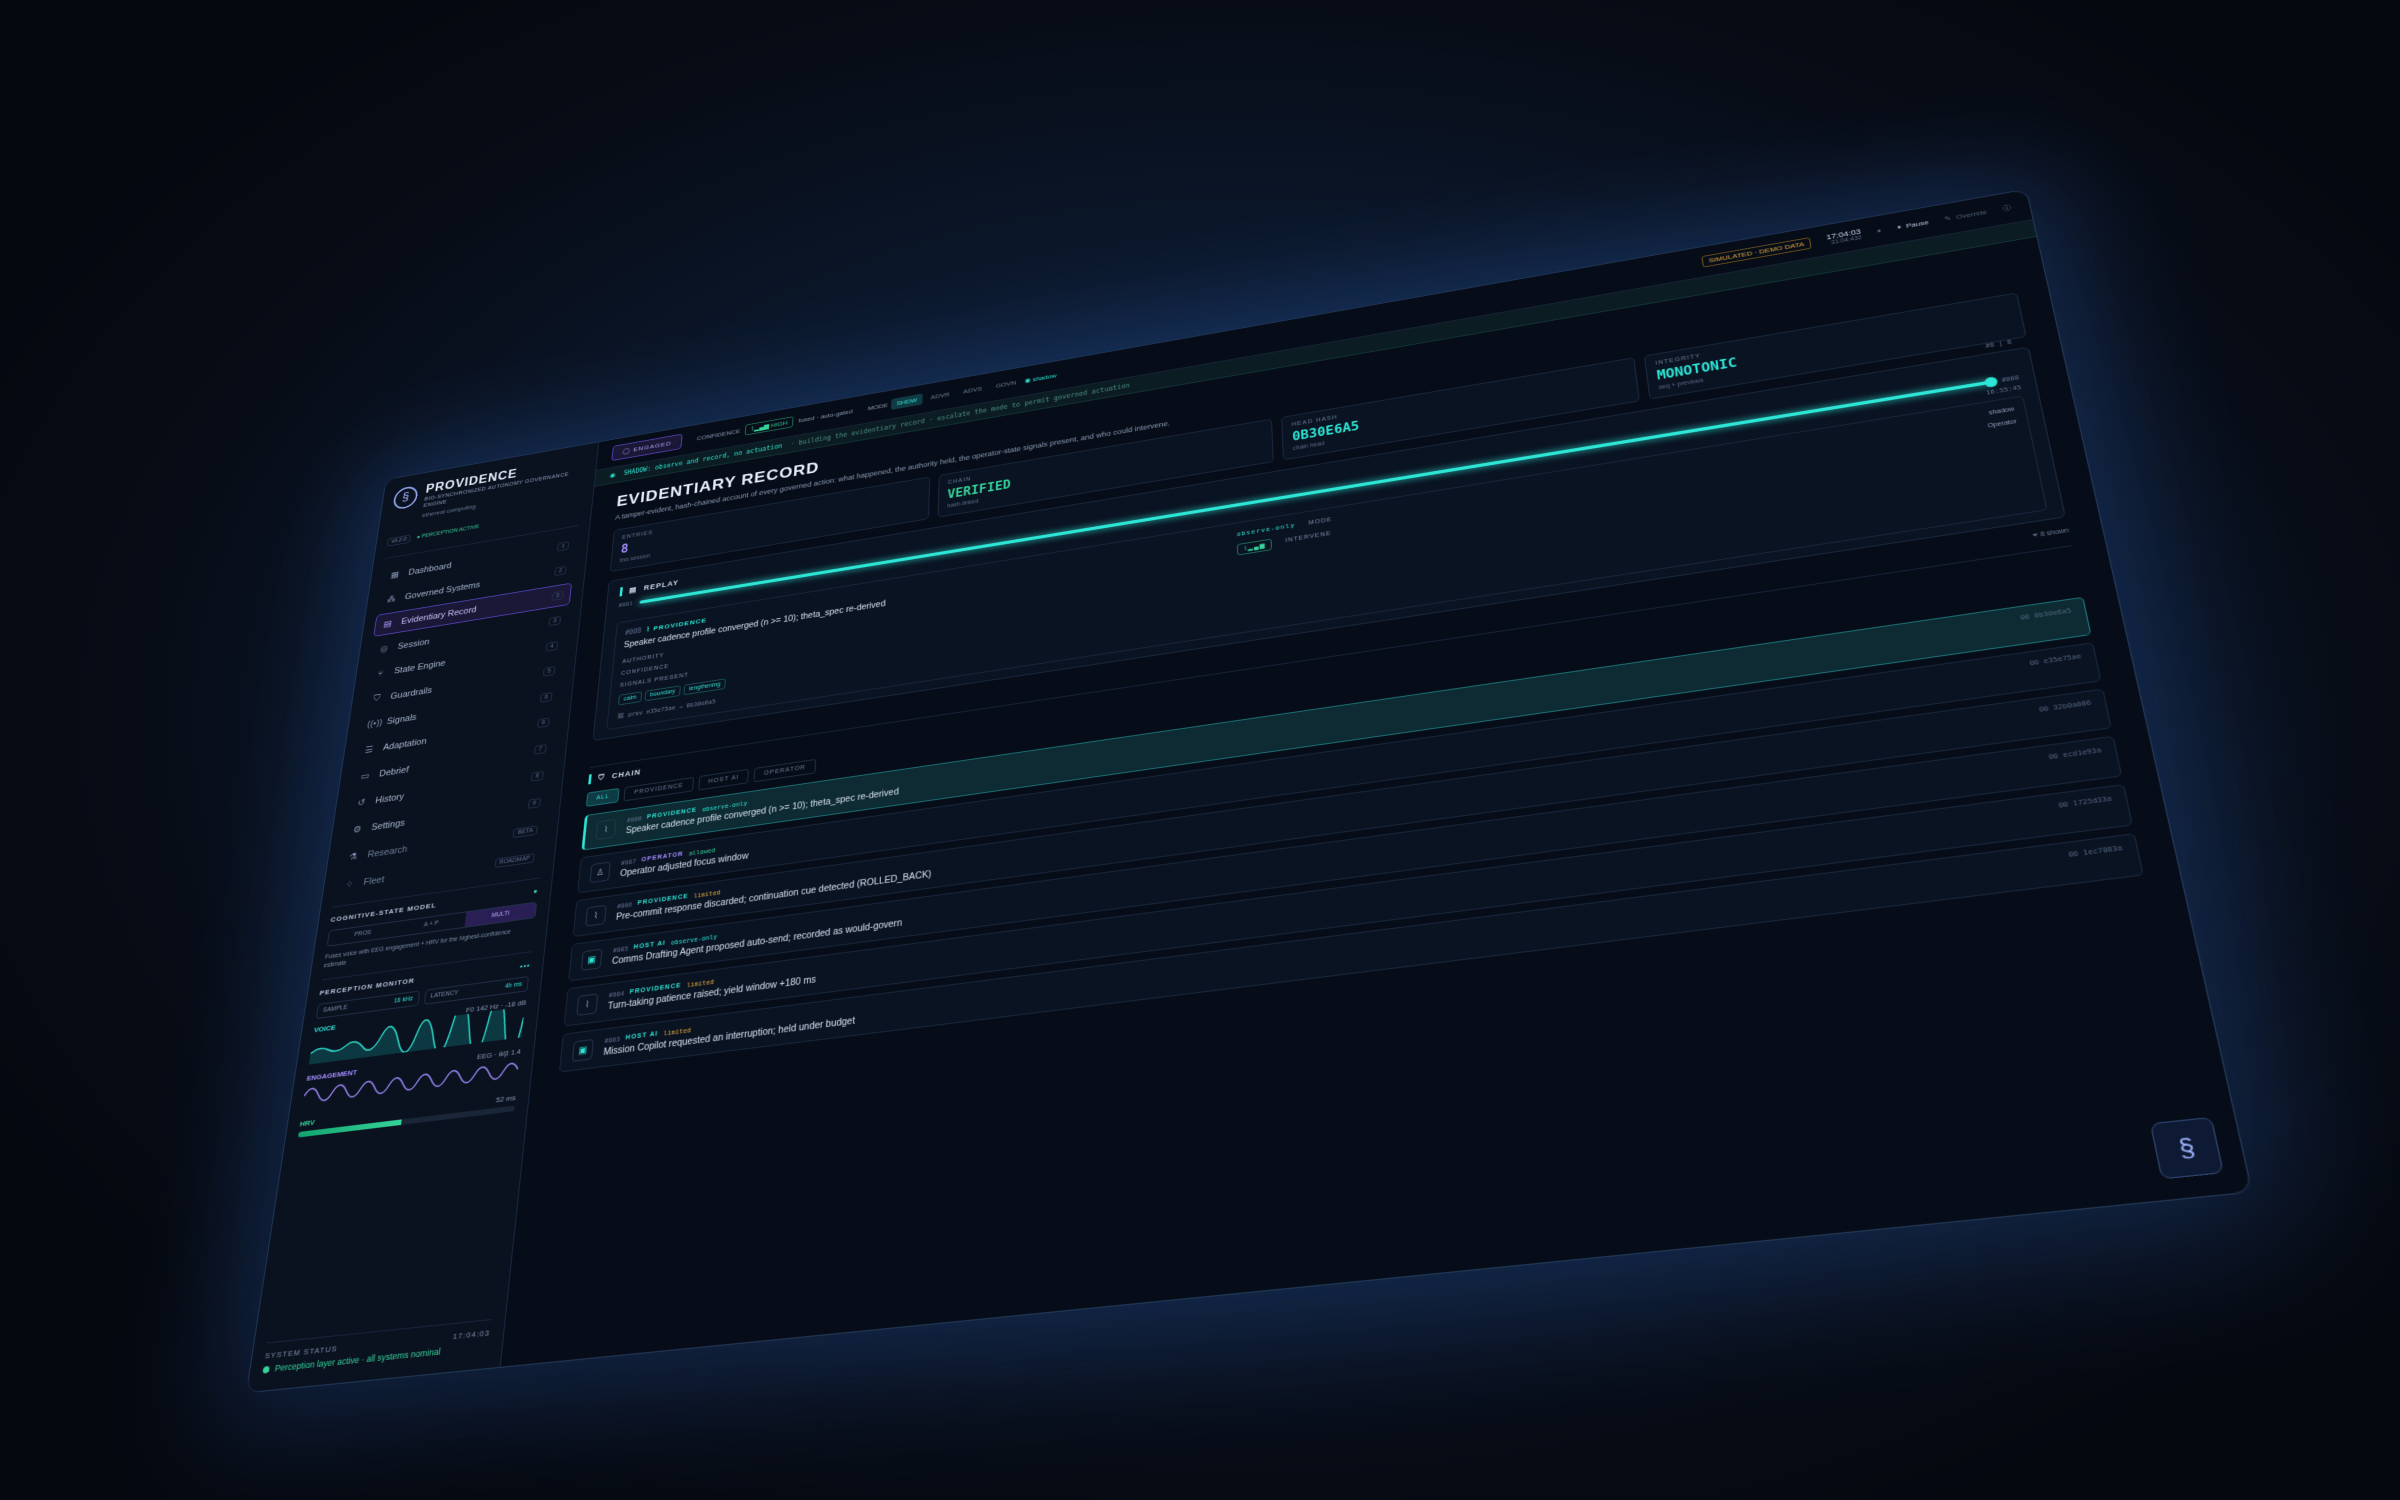 This screenshot has width=2400, height=1500. Describe the element at coordinates (387, 852) in the screenshot. I see `sidebar-item-label: Research` at that location.